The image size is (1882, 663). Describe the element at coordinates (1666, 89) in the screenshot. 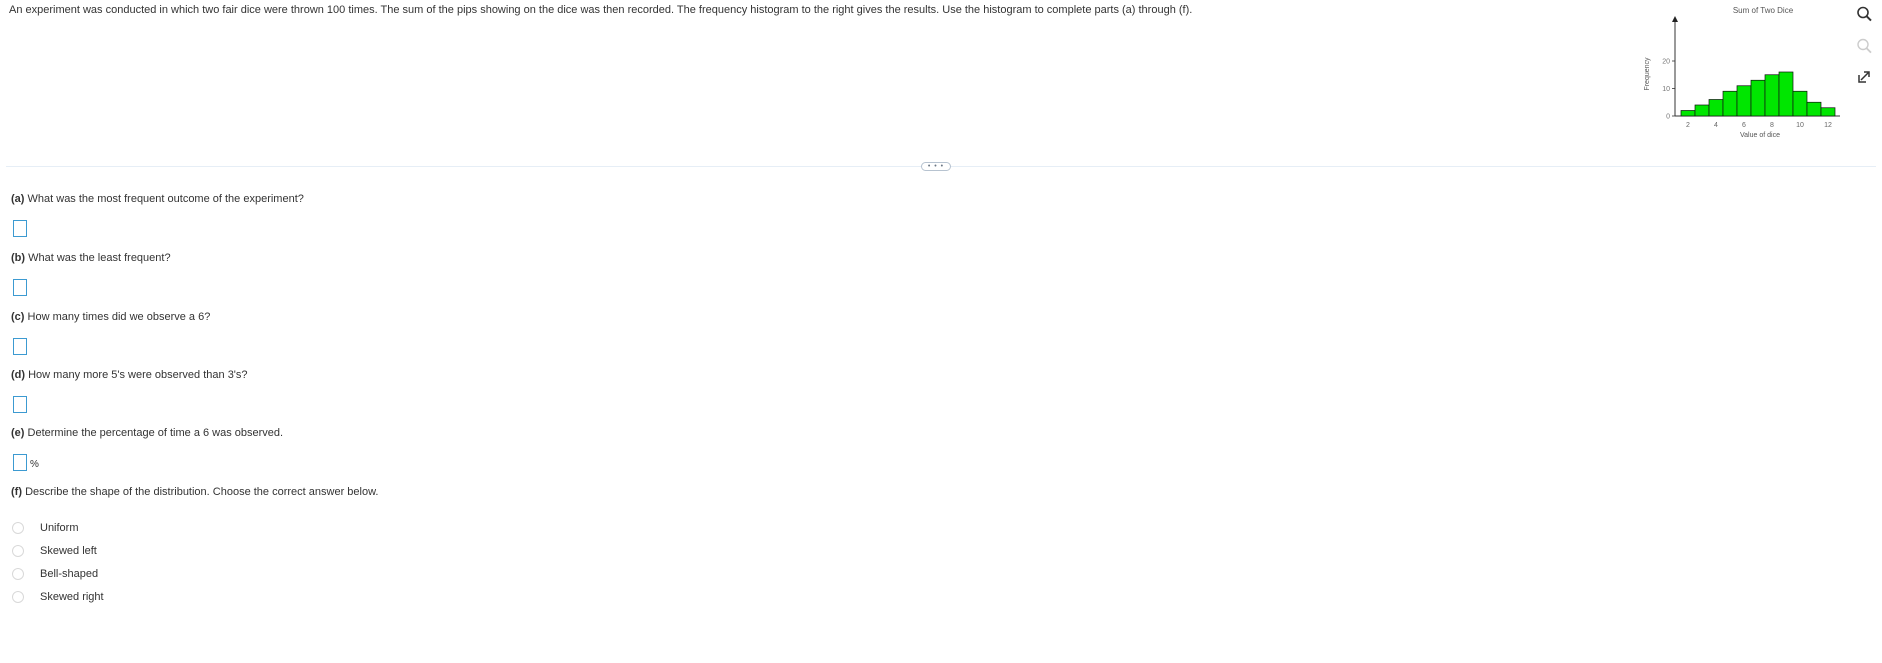

I see `y-tick-label: 10` at that location.